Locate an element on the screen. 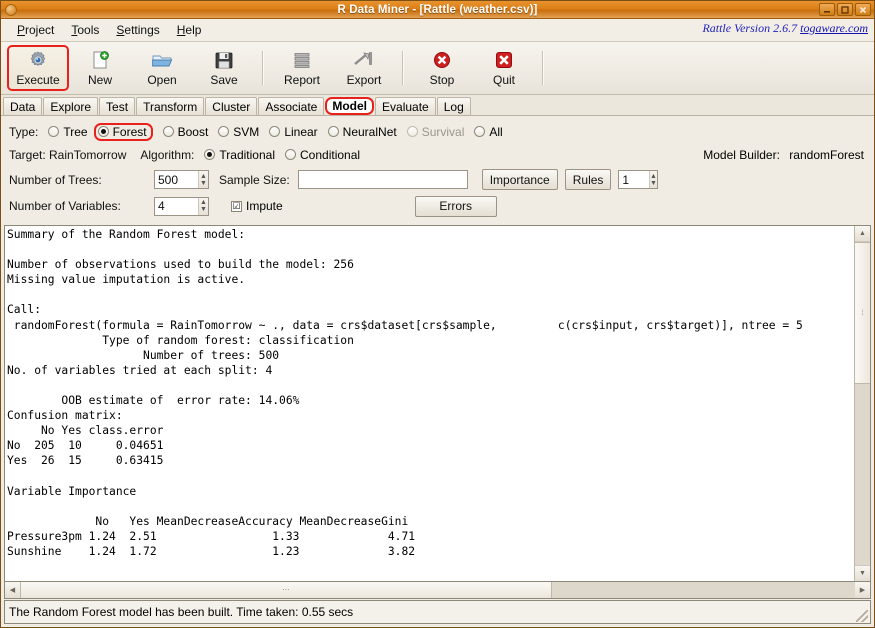 Image resolution: width=875 pixels, height=628 pixels. toolbar-report-button: Report is located at coordinates (302, 68).